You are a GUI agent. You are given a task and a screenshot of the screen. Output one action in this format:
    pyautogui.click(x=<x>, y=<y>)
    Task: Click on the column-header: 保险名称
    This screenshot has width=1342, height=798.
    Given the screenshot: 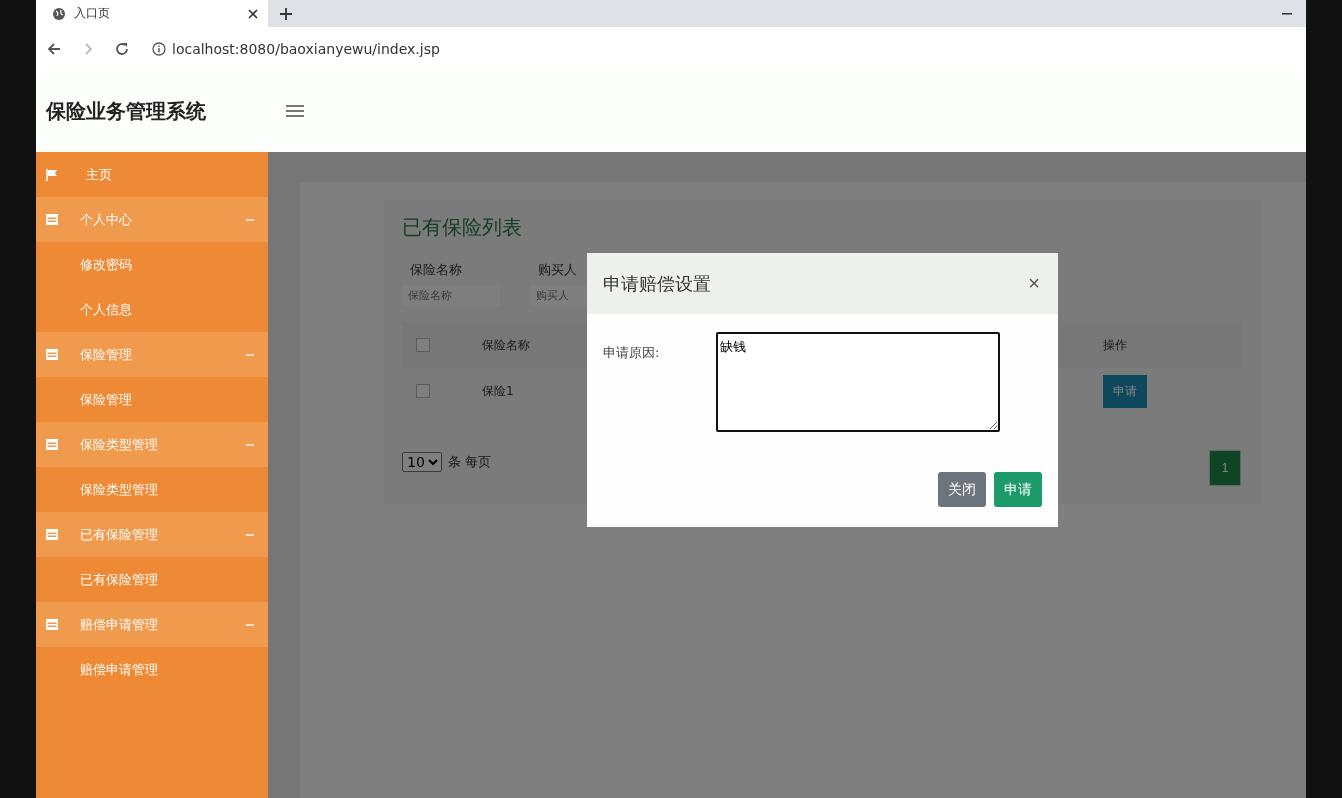 What is the action you would take?
    pyautogui.click(x=506, y=344)
    